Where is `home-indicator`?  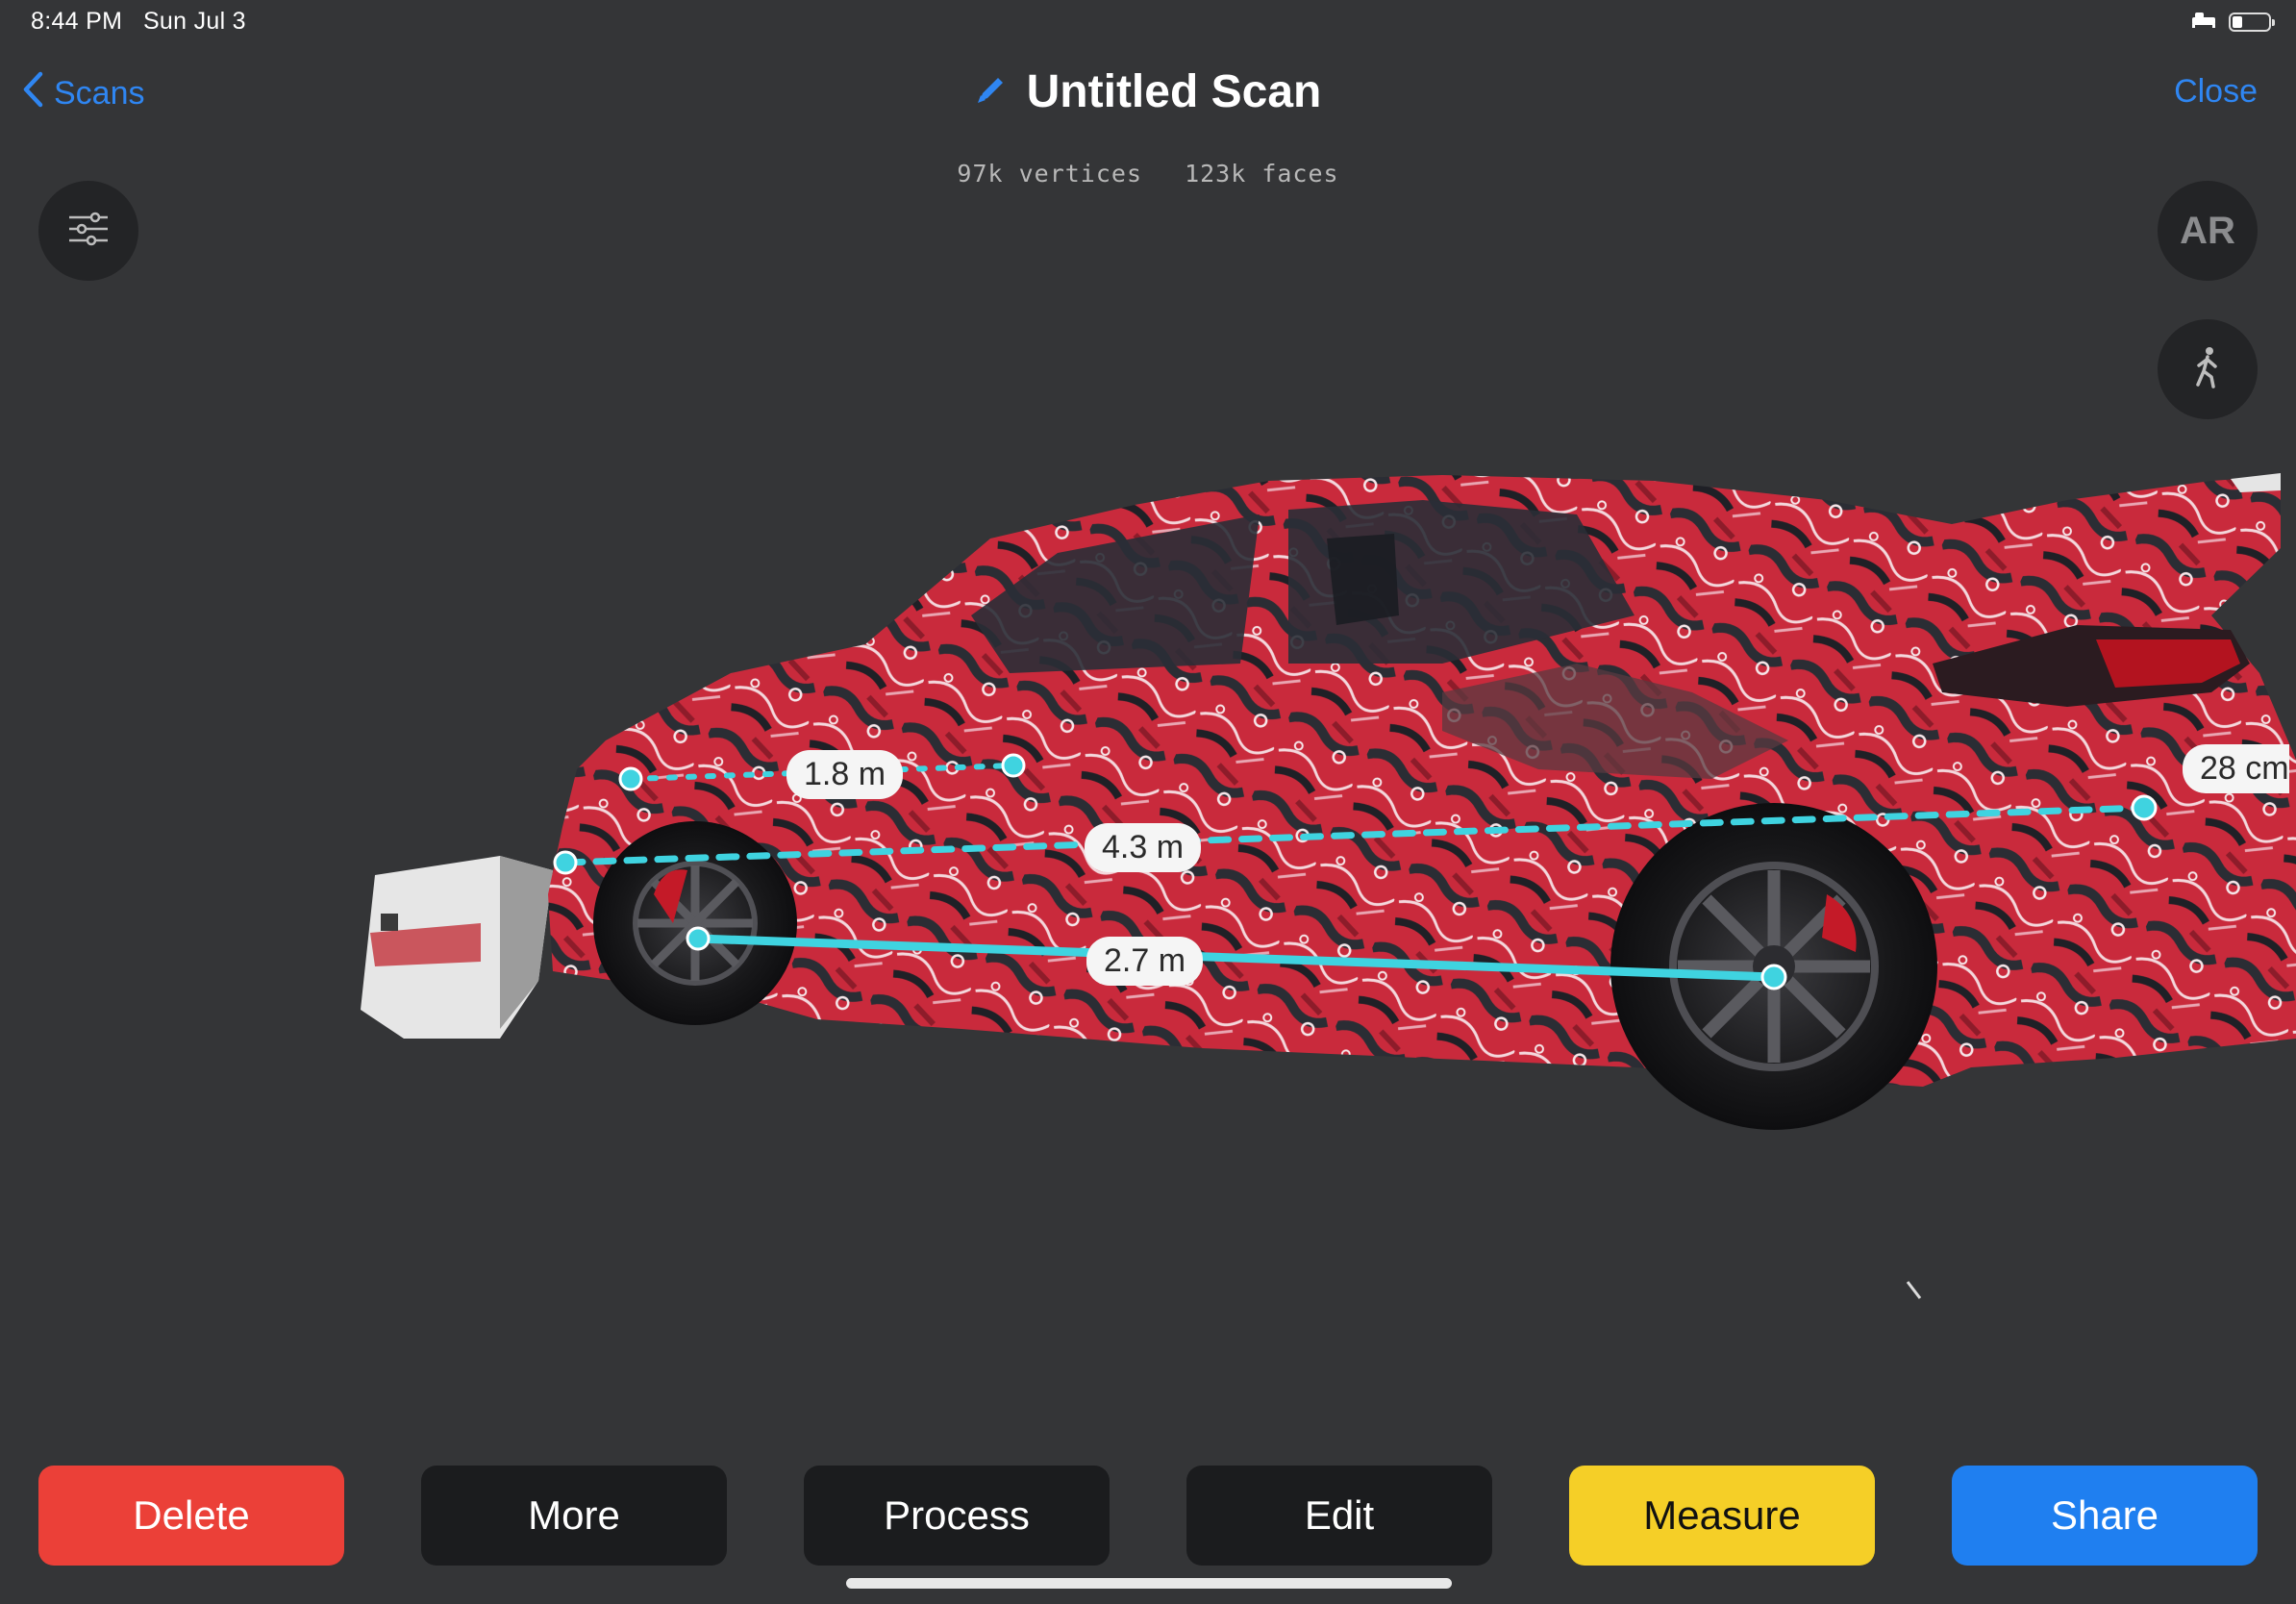 home-indicator is located at coordinates (1149, 1583).